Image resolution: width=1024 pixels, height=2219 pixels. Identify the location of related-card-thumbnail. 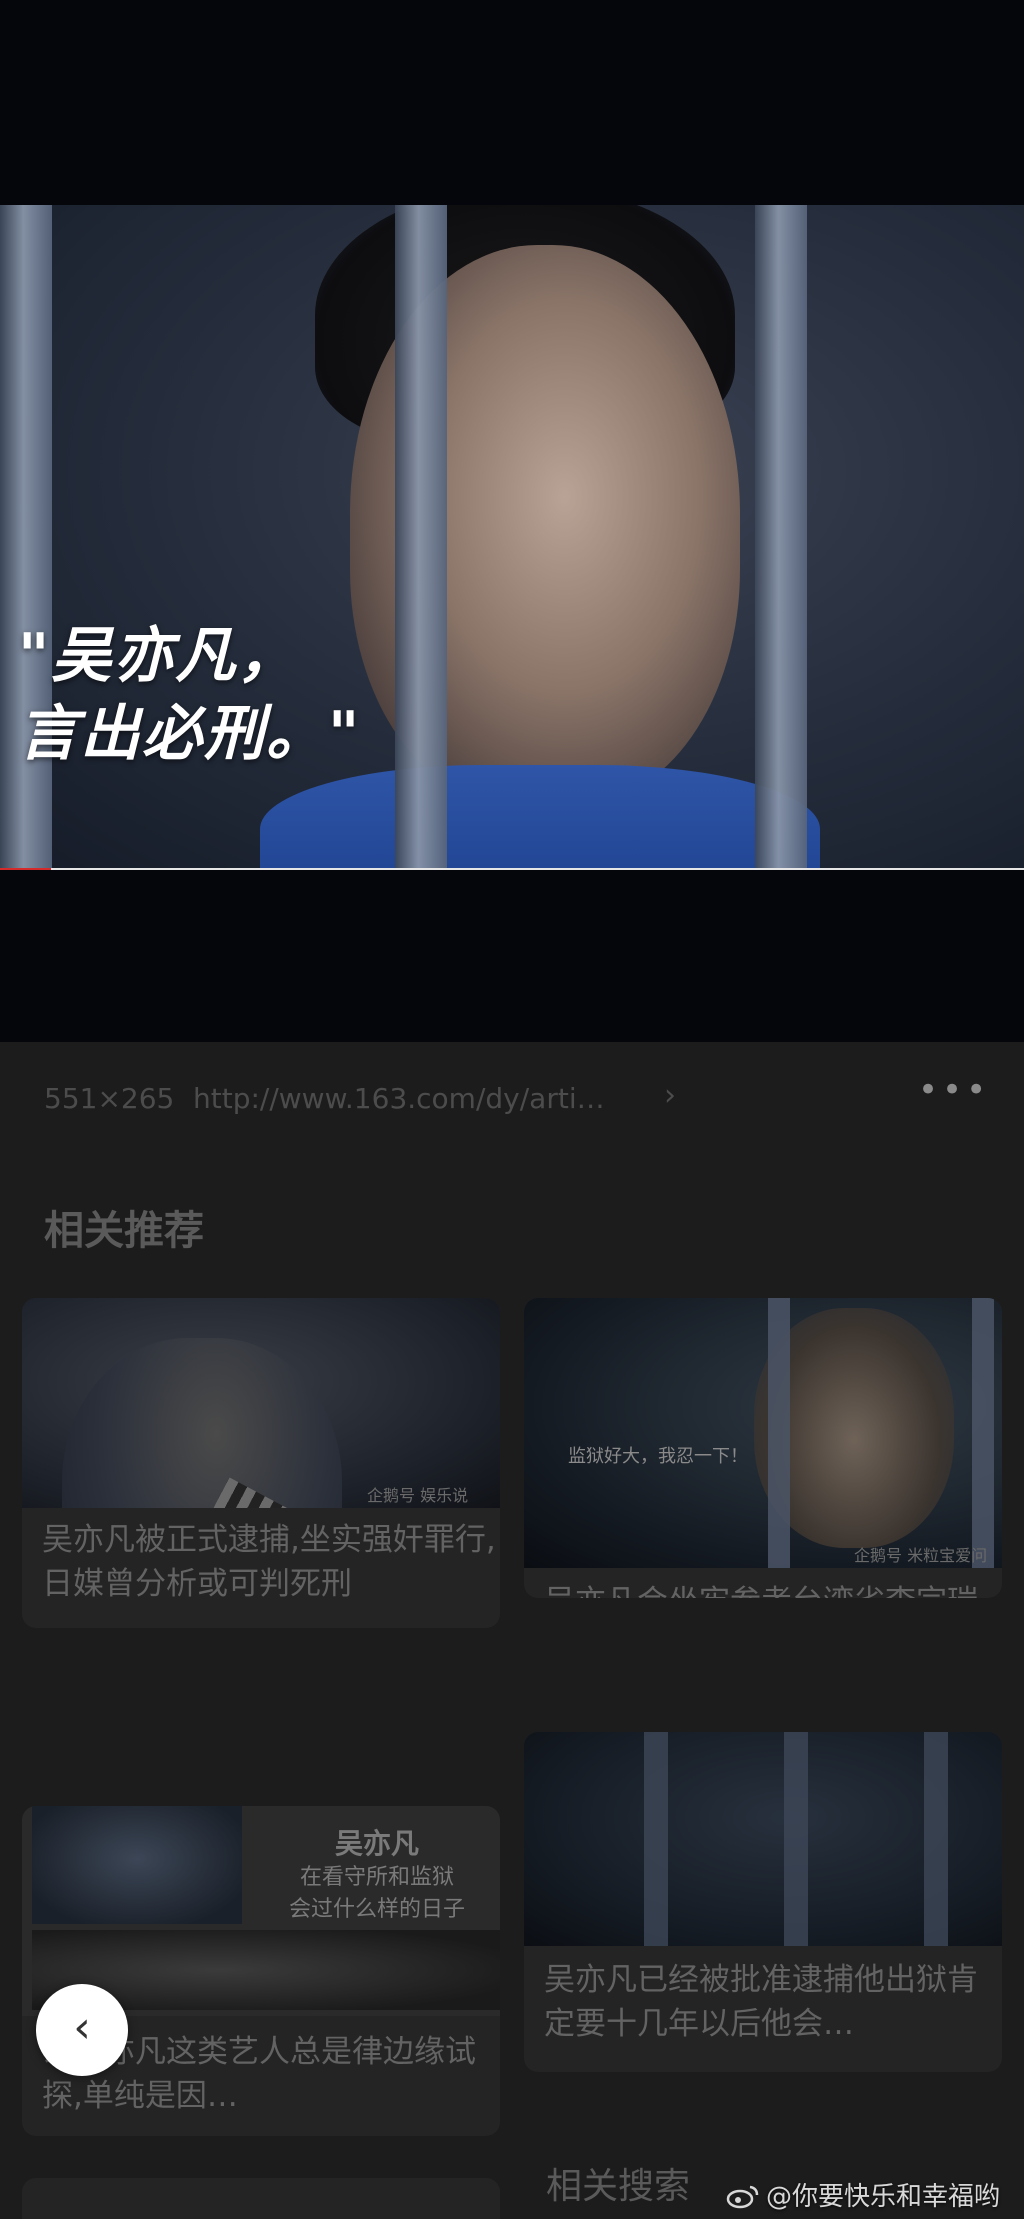
(763, 1839).